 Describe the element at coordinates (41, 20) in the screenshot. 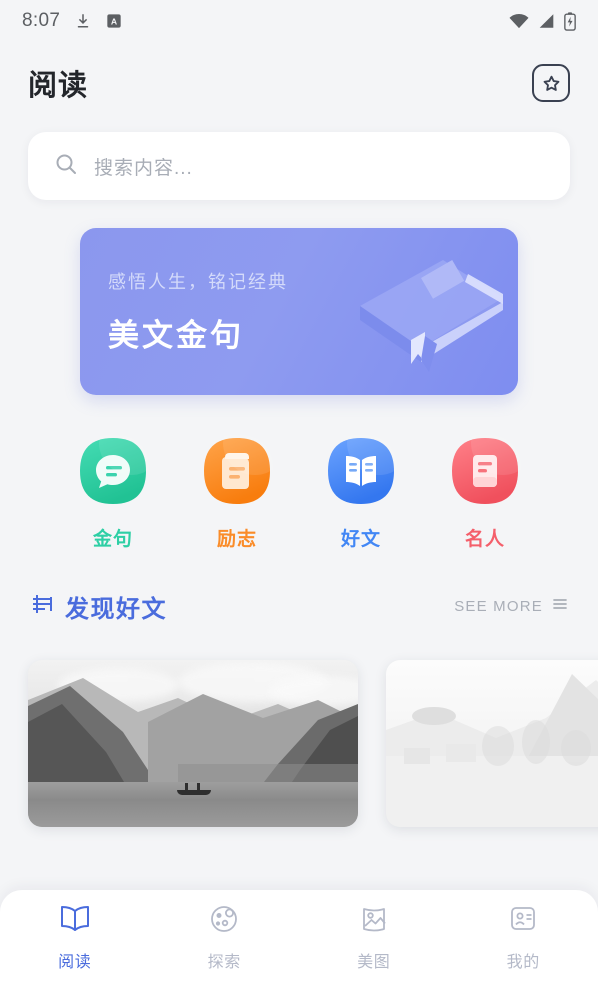

I see `status-time: 8:07` at that location.